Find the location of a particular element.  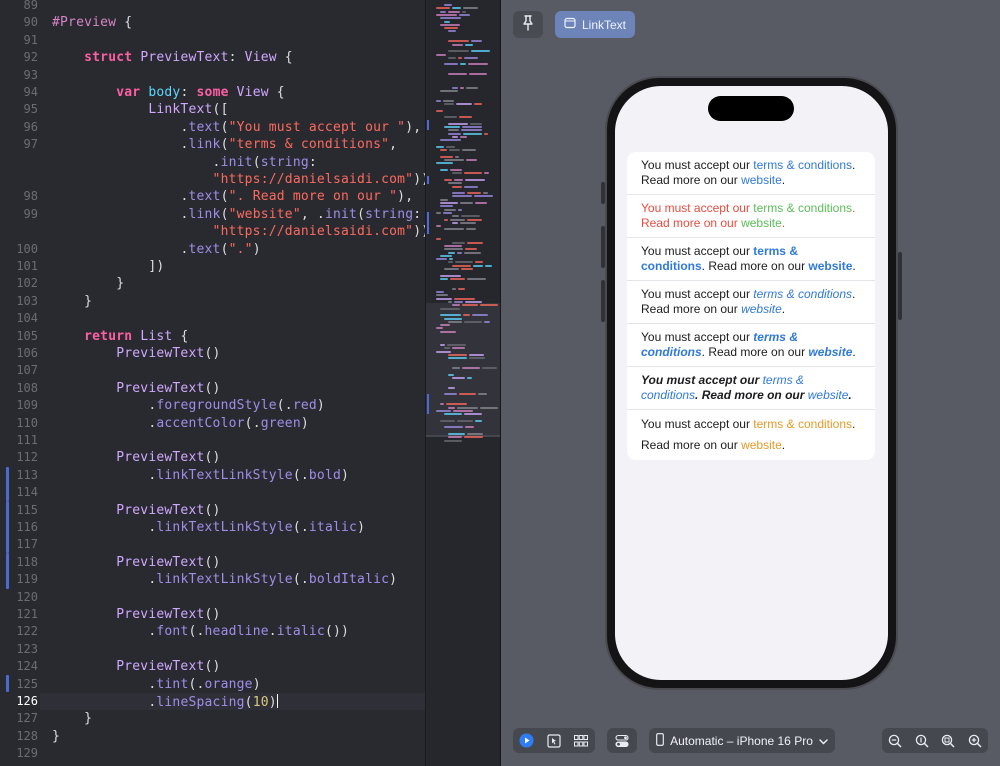

code-line: .text("You must accept our "), is located at coordinates (236, 127).